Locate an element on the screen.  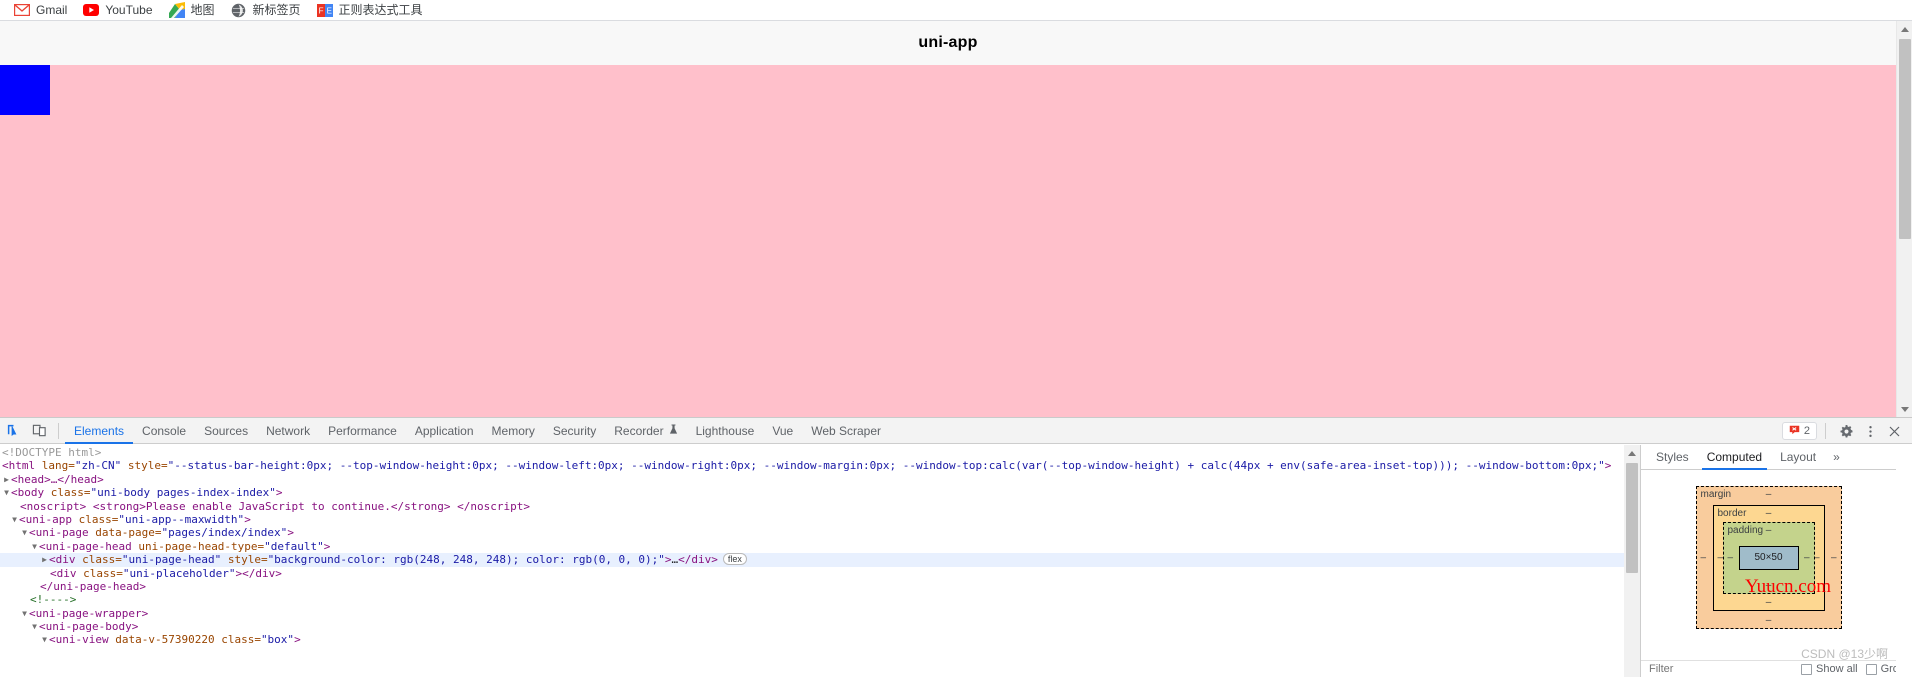
sidebar-tab-styles: Styles is located at coordinates (1672, 457).